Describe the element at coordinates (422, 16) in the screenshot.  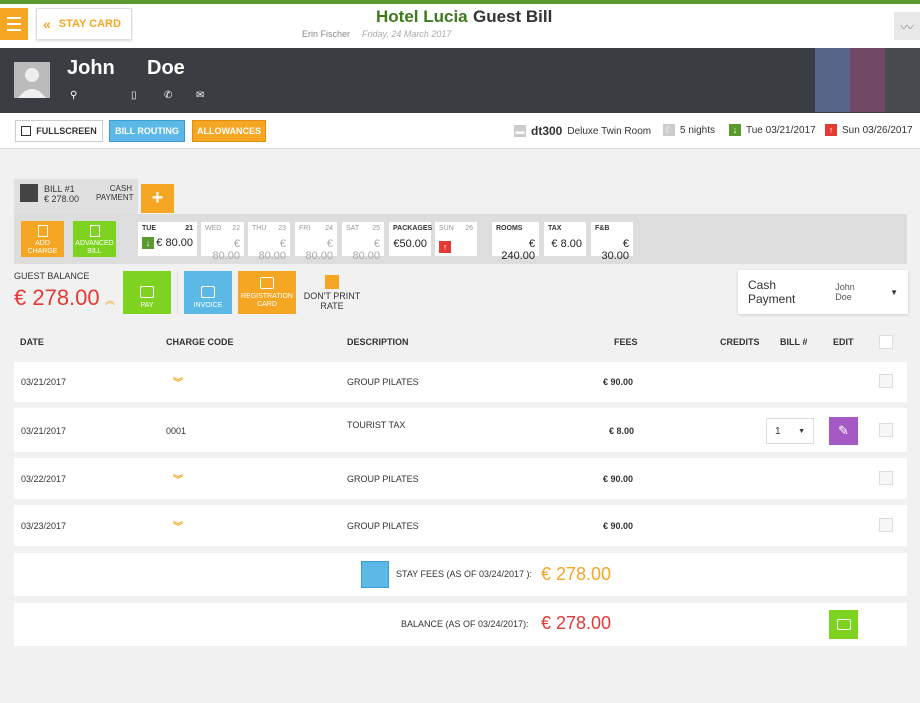
I see `hotel-name: Hotel Lucia` at that location.